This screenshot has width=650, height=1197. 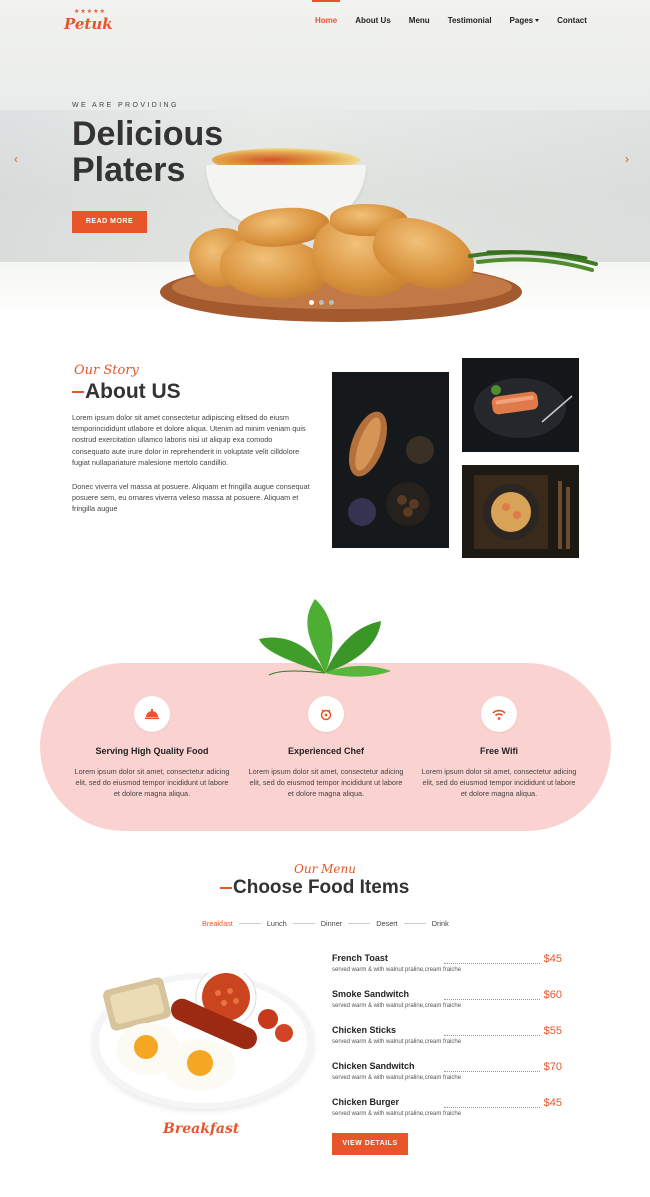 I want to click on feature-title: Free Wifi, so click(x=499, y=751).